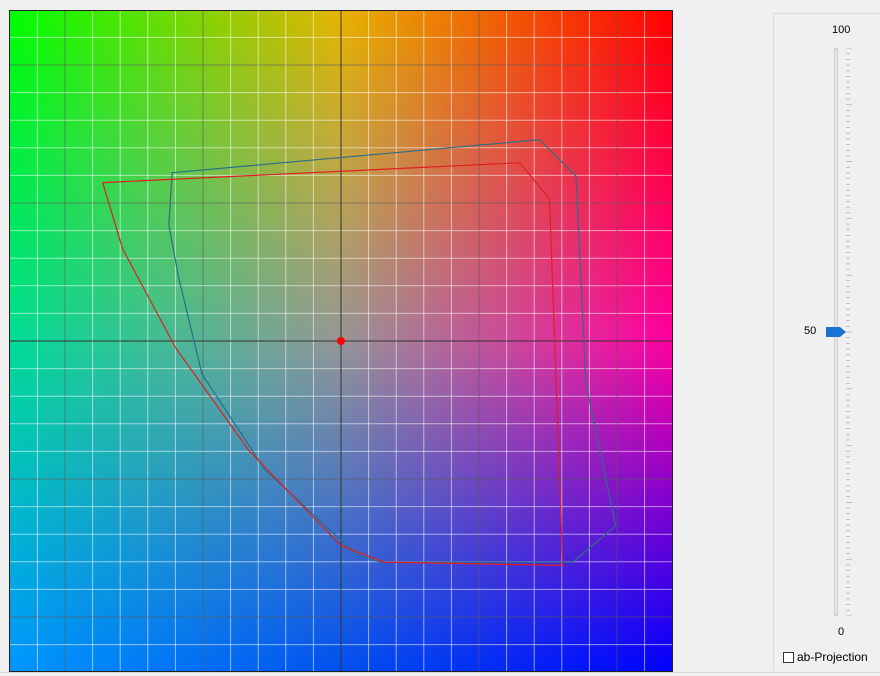 Image resolution: width=880 pixels, height=676 pixels. I want to click on center-point, so click(341, 341).